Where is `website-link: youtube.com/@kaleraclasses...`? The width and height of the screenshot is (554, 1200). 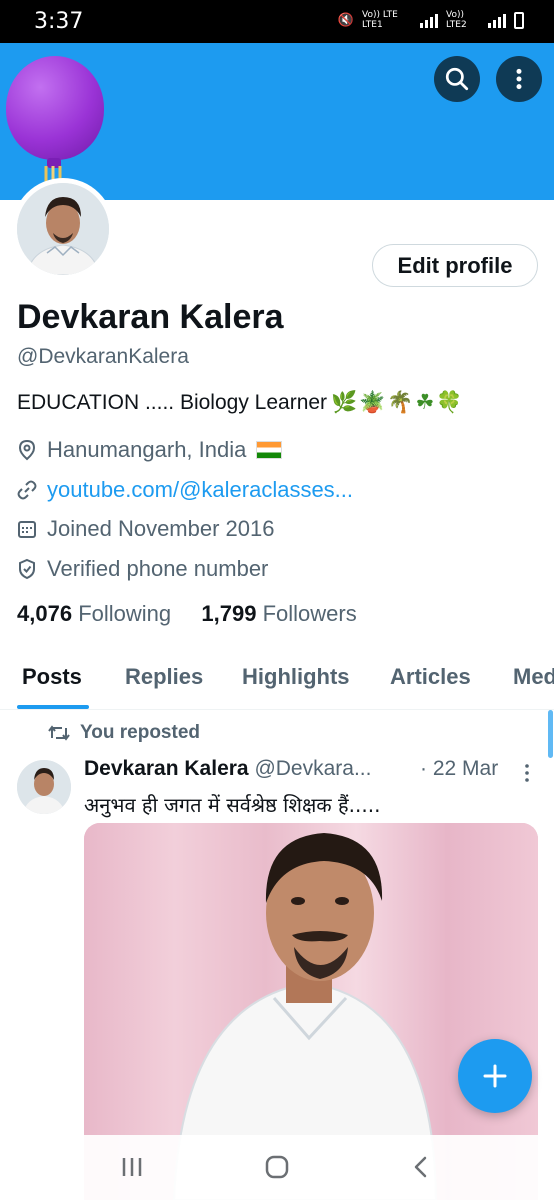 website-link: youtube.com/@kaleraclasses... is located at coordinates (200, 490).